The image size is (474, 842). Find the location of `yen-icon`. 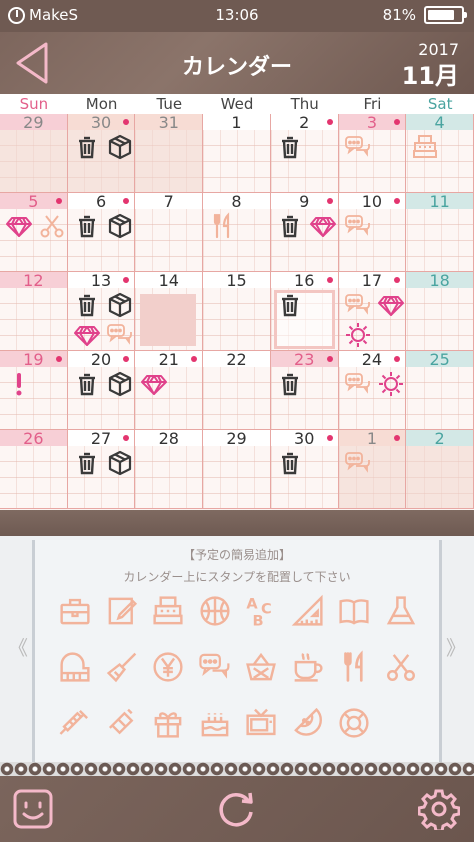

yen-icon is located at coordinates (168, 667).